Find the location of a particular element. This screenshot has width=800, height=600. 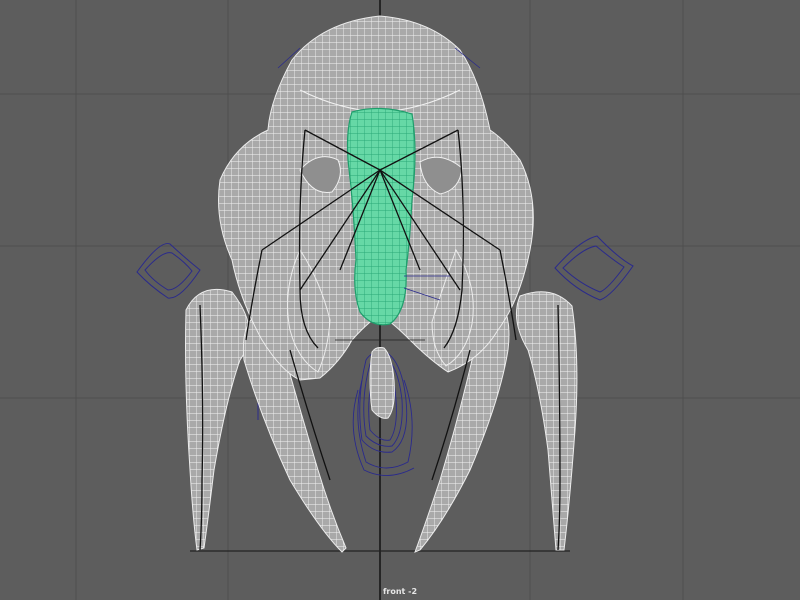

right-outer-leg is located at coordinates (546, 421).